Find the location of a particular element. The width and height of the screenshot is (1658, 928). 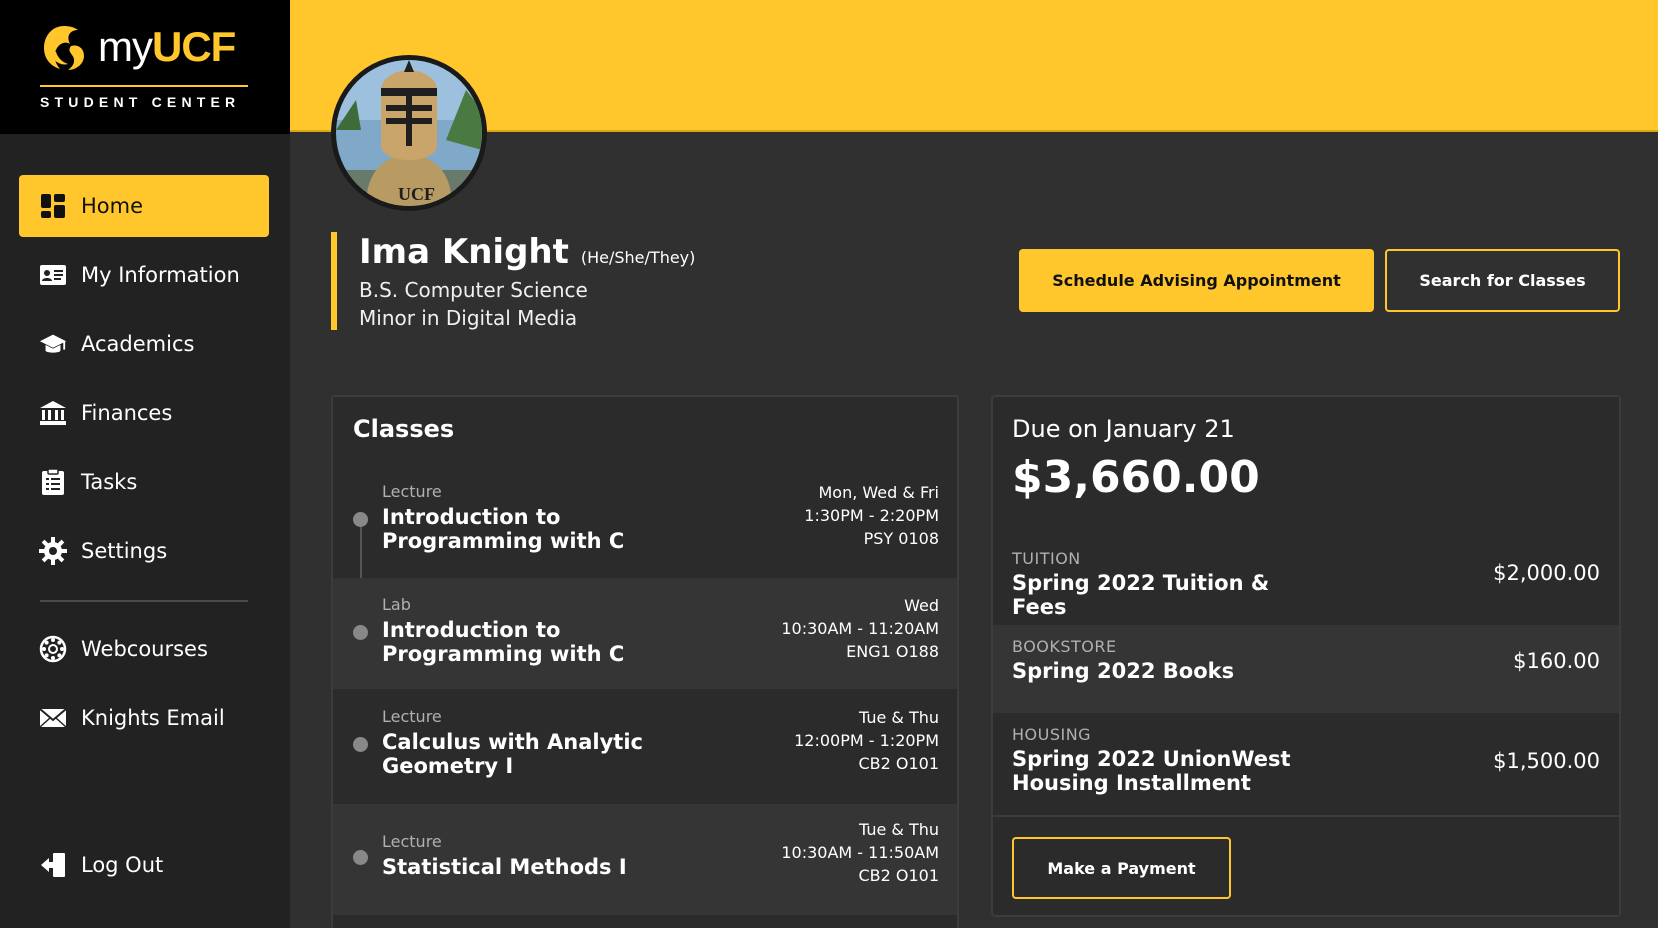

envelope-icon is located at coordinates (53, 718).